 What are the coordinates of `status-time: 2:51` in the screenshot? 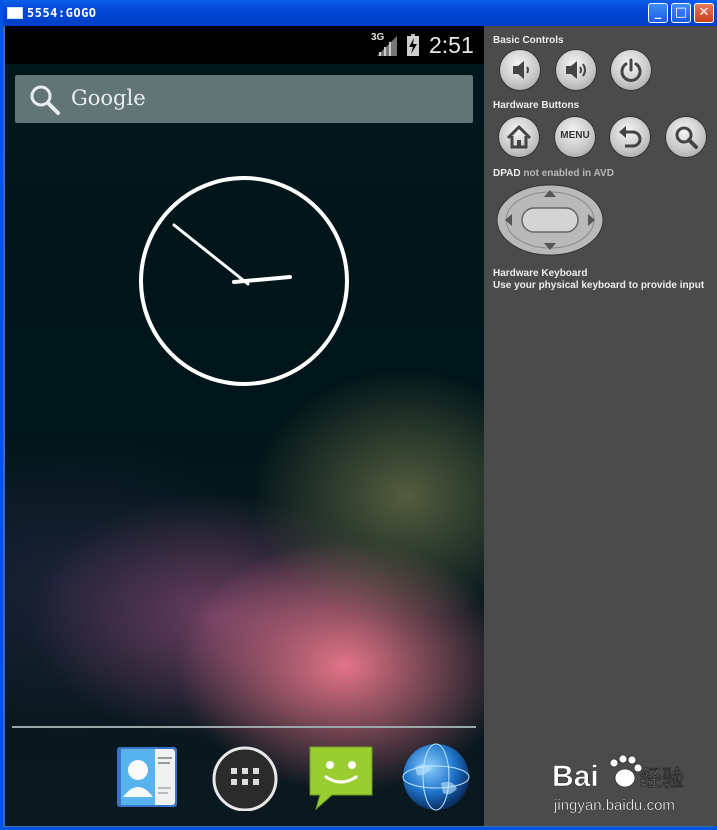 It's located at (451, 45).